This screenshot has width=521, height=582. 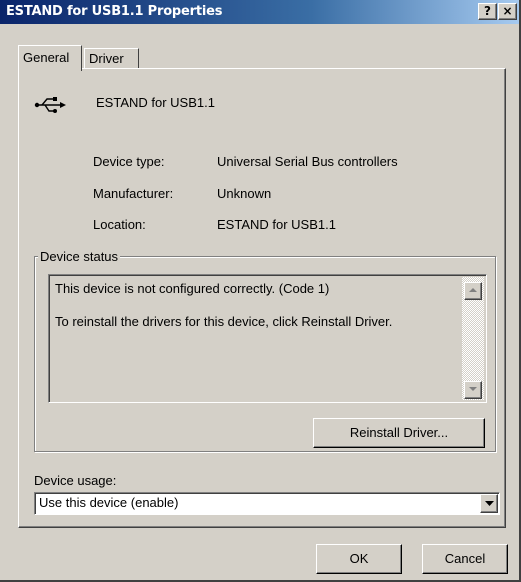 What do you see at coordinates (79, 256) in the screenshot?
I see `device-status-label: Device status` at bounding box center [79, 256].